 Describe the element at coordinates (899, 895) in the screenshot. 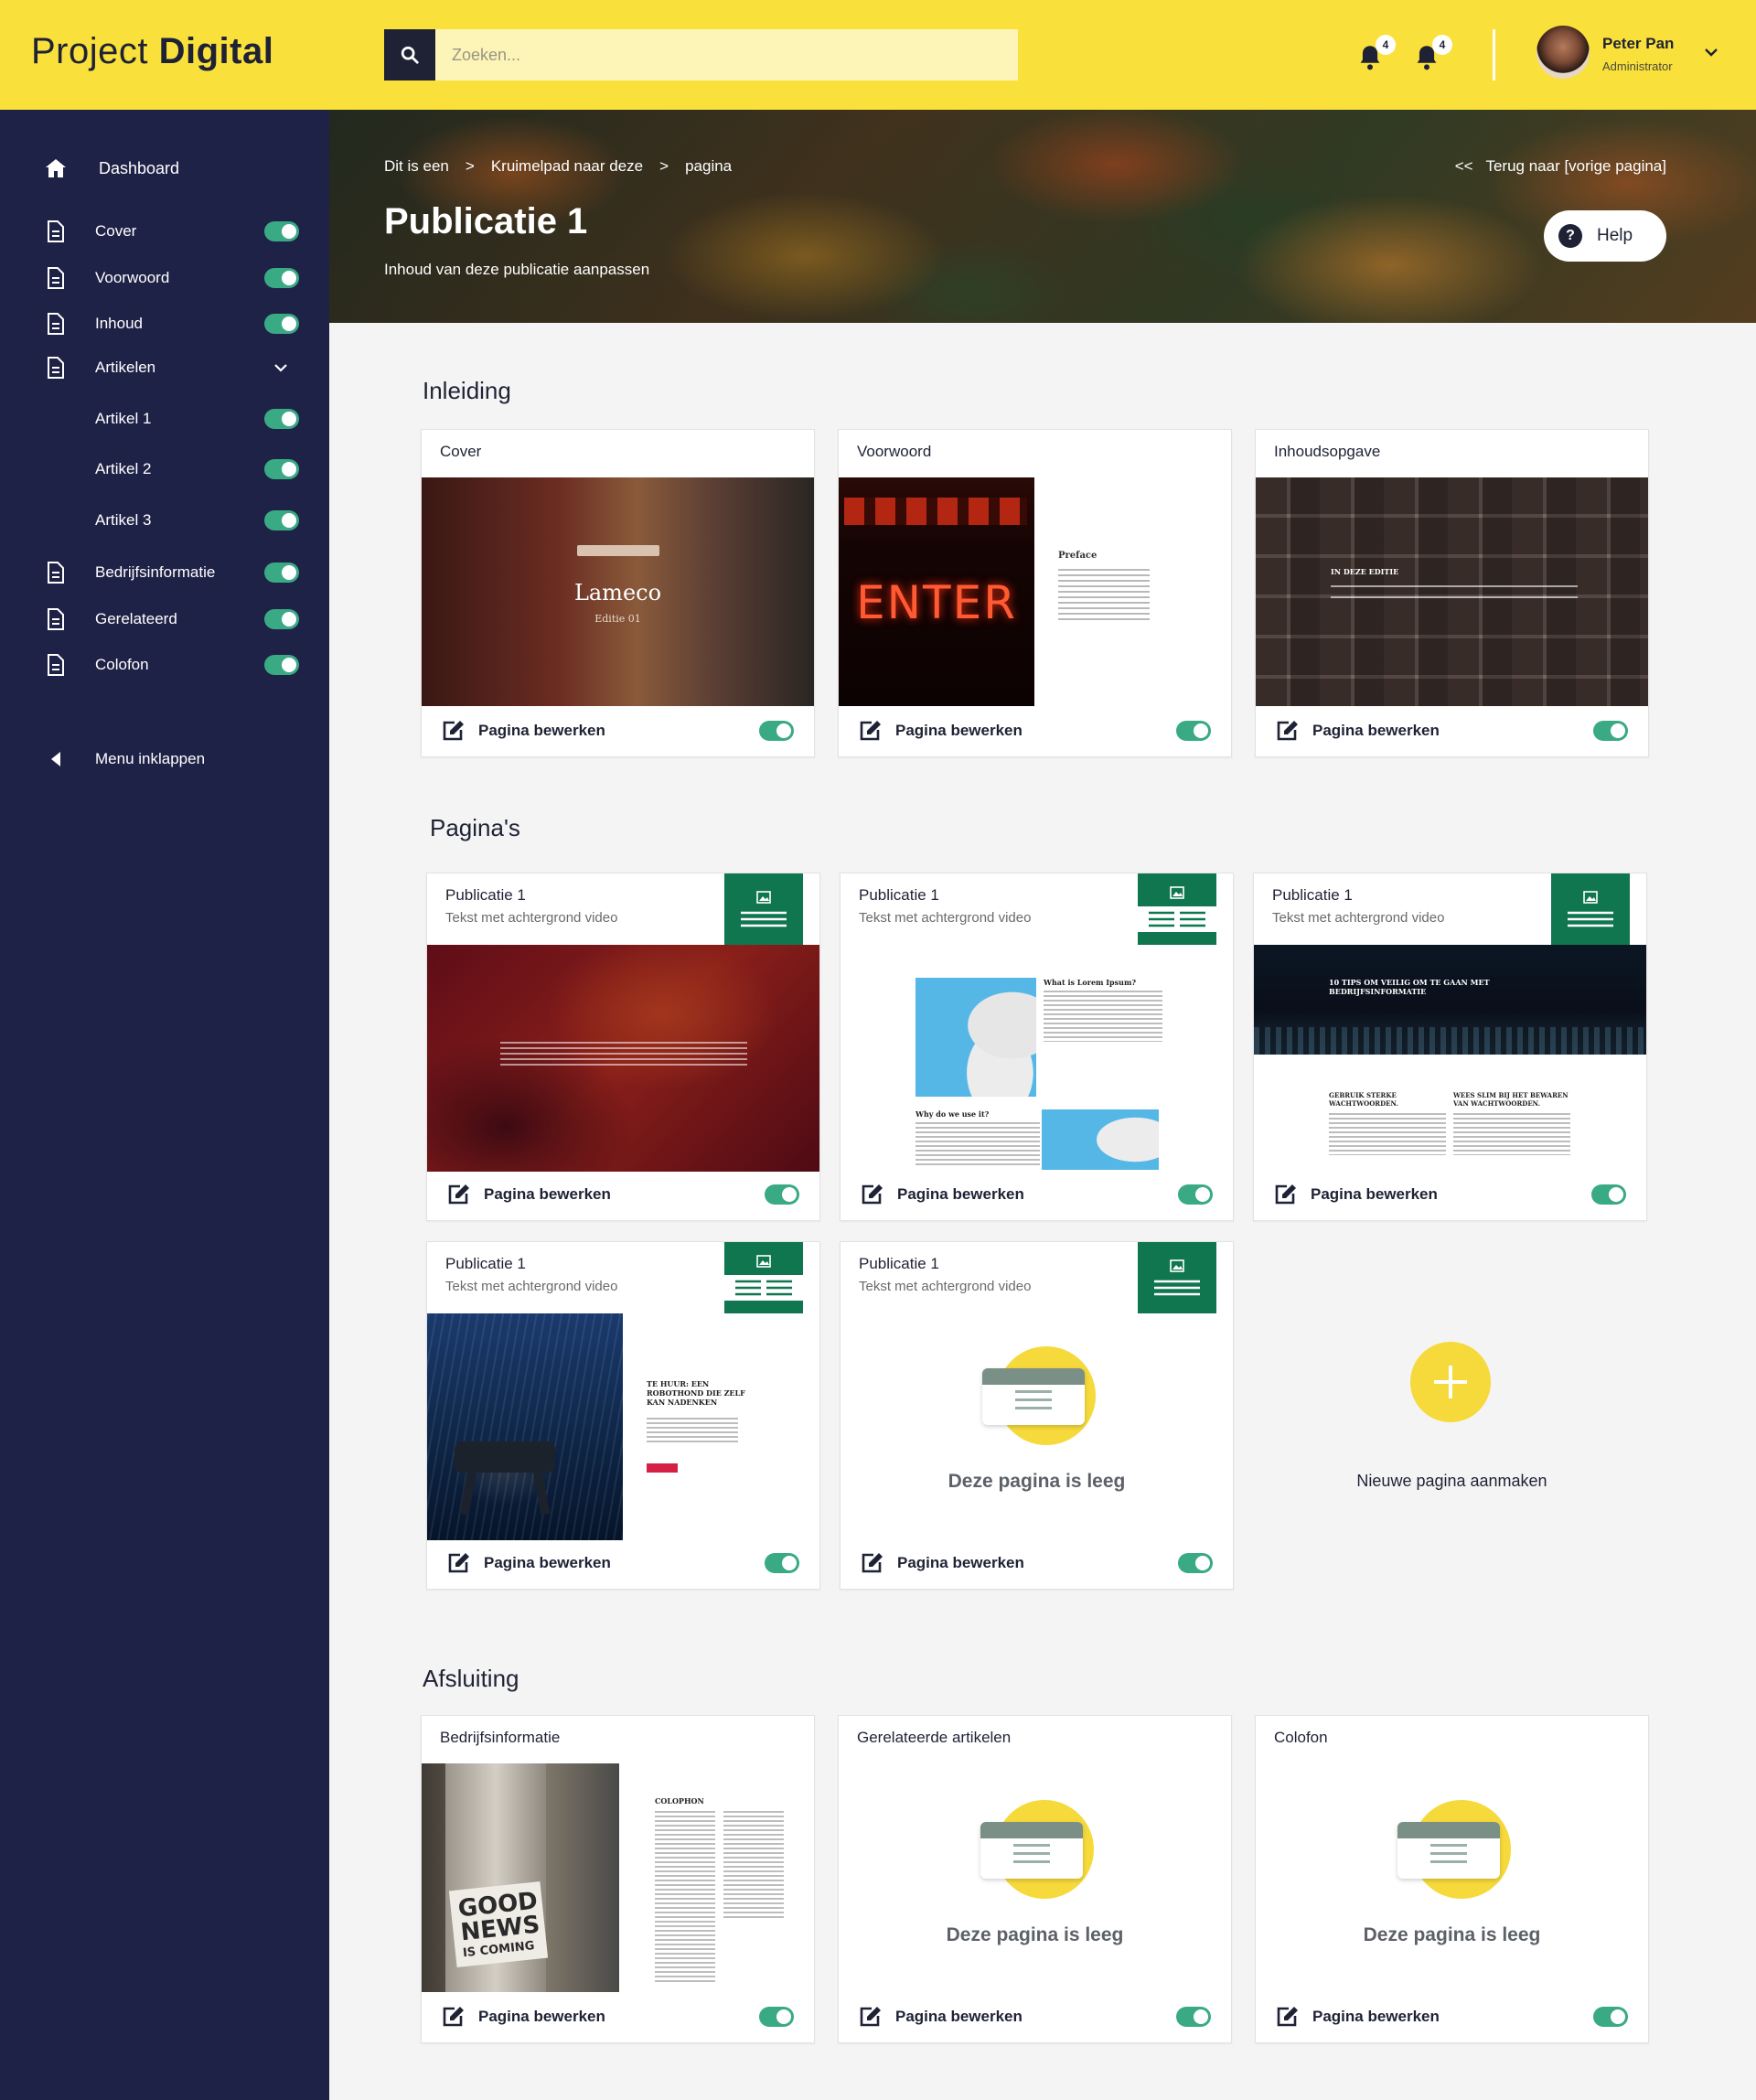

I see `card-label: Publicatie 1` at that location.